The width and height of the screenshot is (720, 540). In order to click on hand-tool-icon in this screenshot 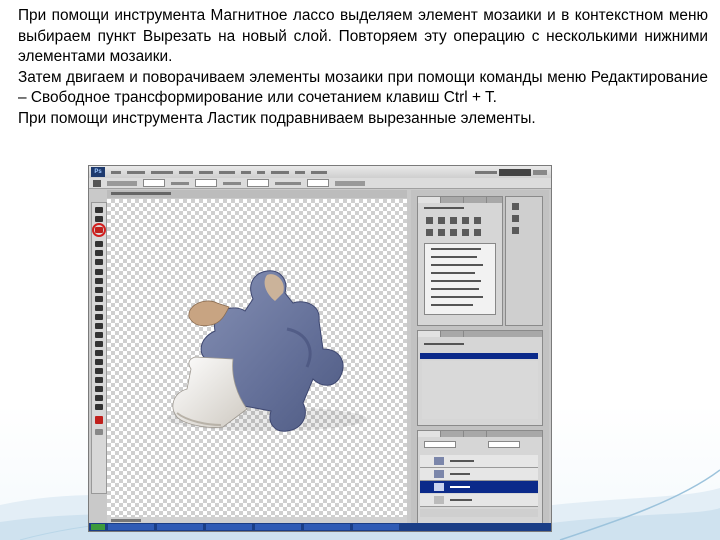, I will do `click(99, 398)`.